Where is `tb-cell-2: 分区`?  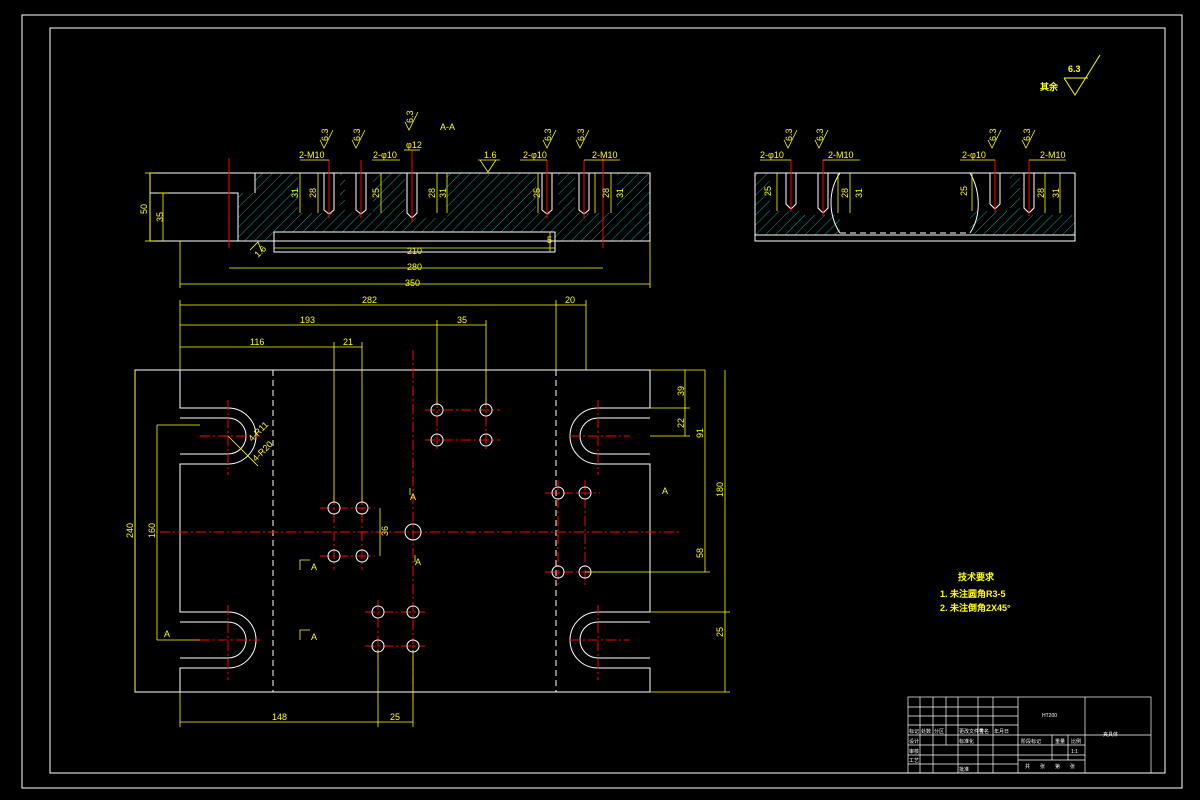 tb-cell-2: 分区 is located at coordinates (939, 731).